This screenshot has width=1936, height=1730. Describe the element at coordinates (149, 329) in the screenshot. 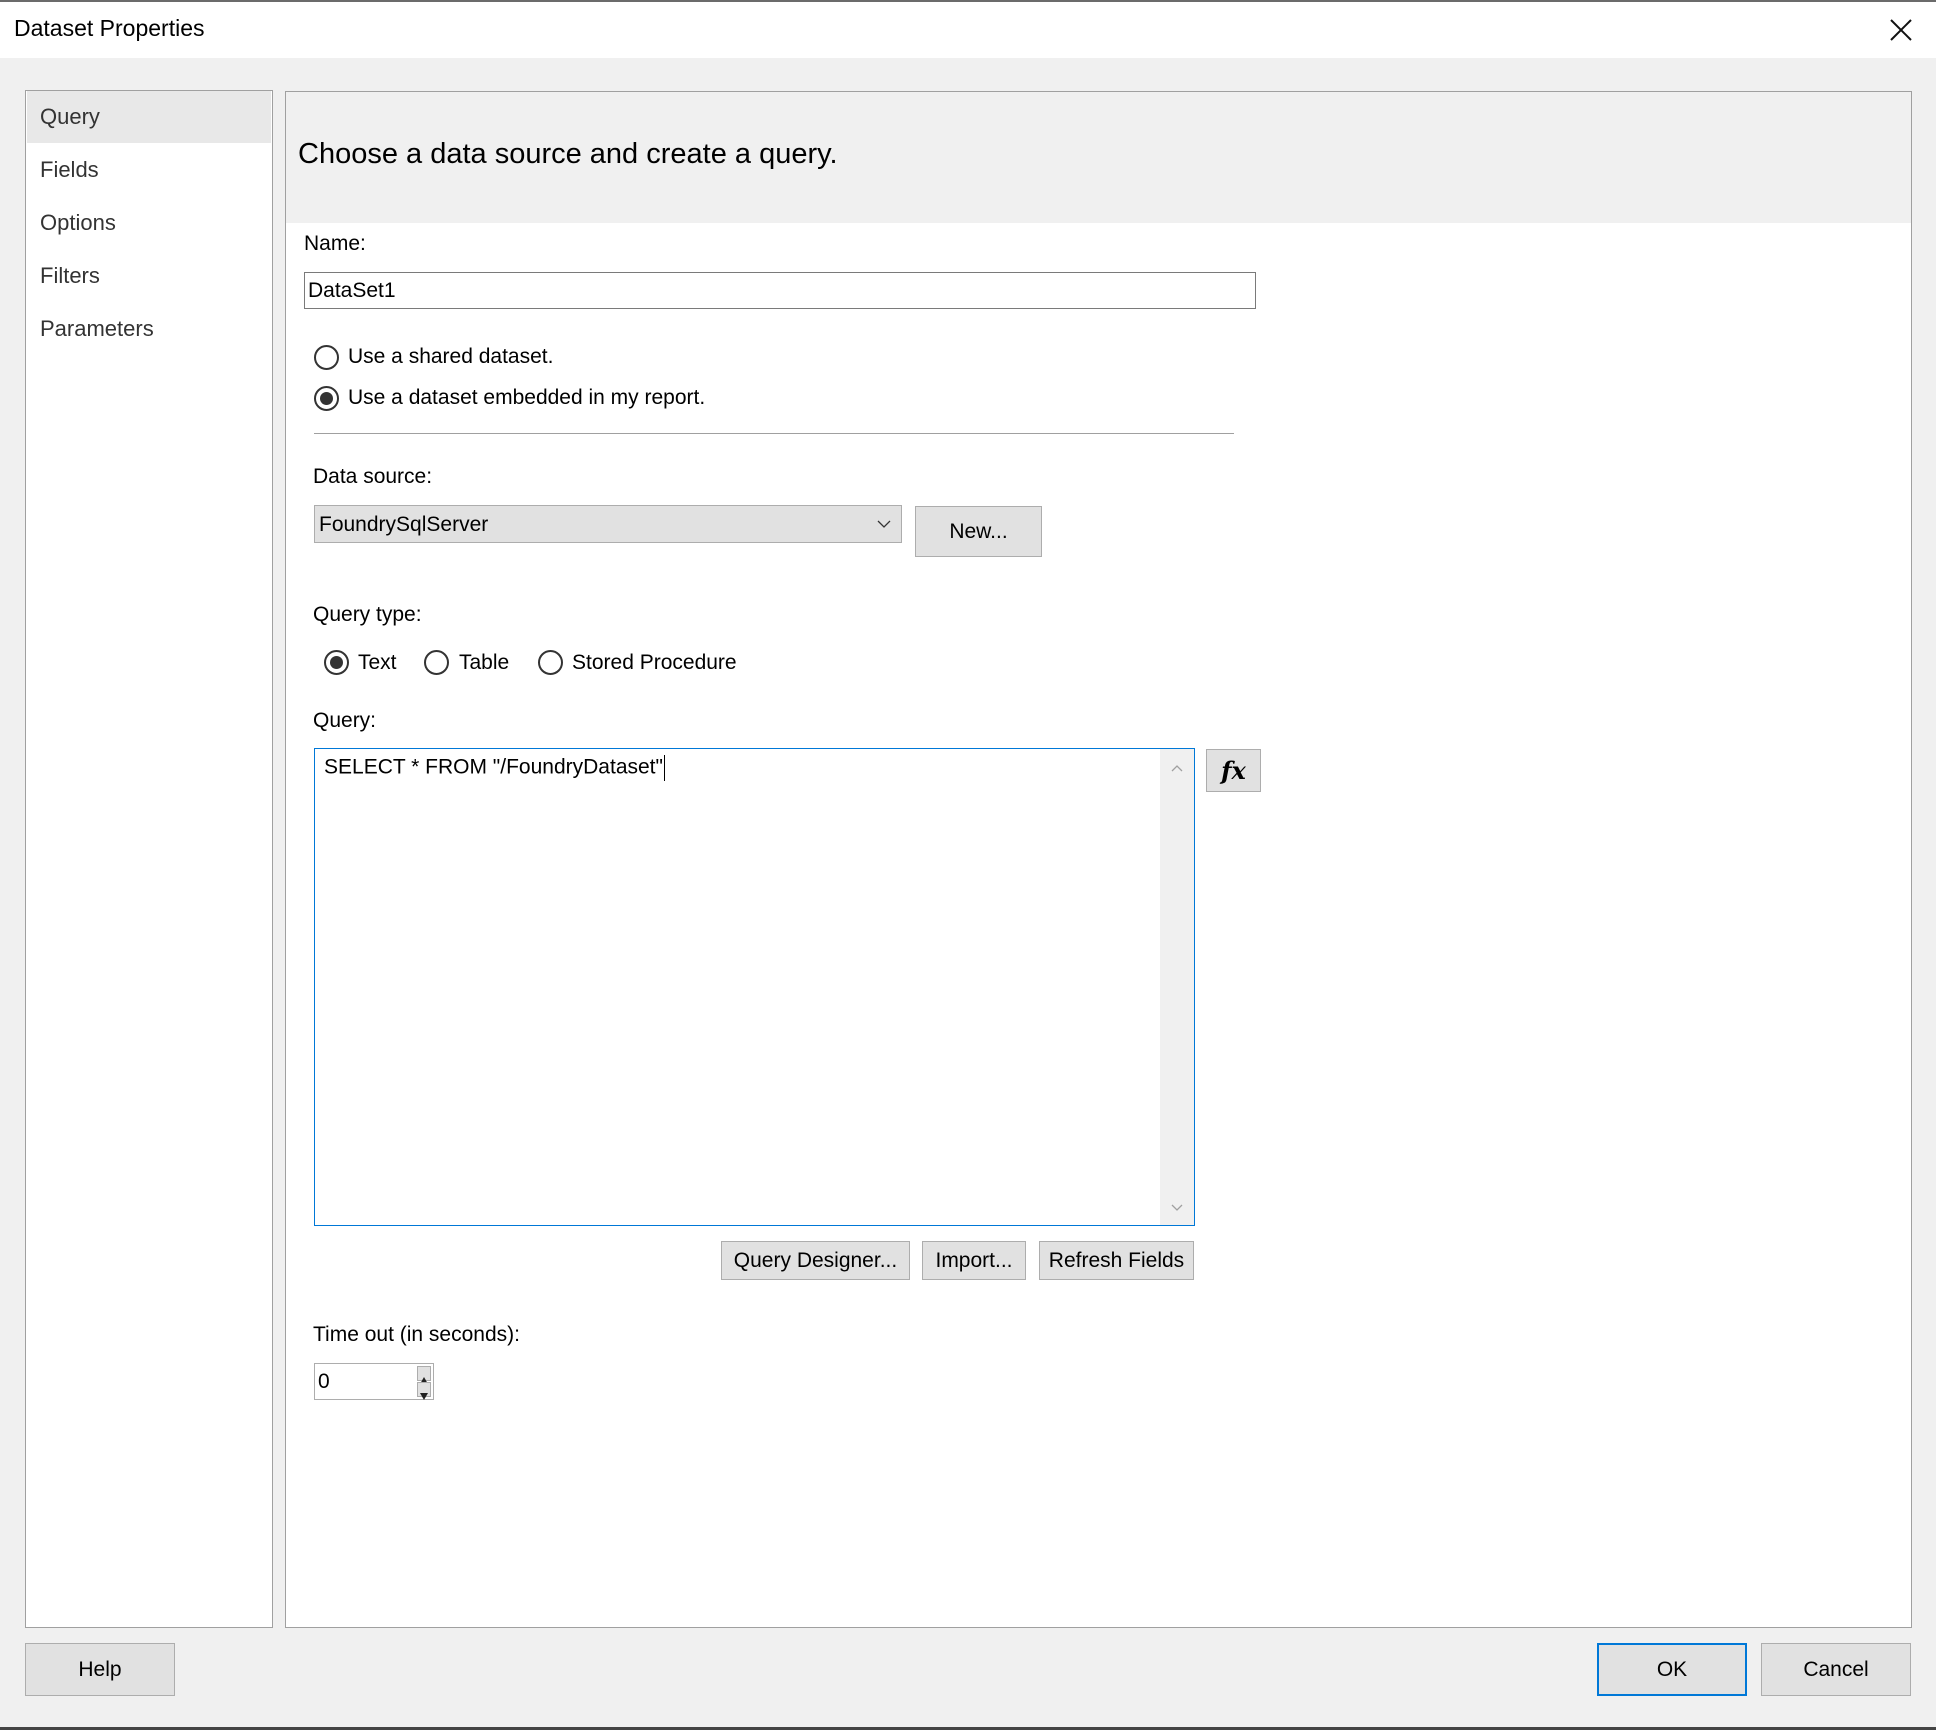

I see `sidebar-item-parameters: Parameters` at that location.